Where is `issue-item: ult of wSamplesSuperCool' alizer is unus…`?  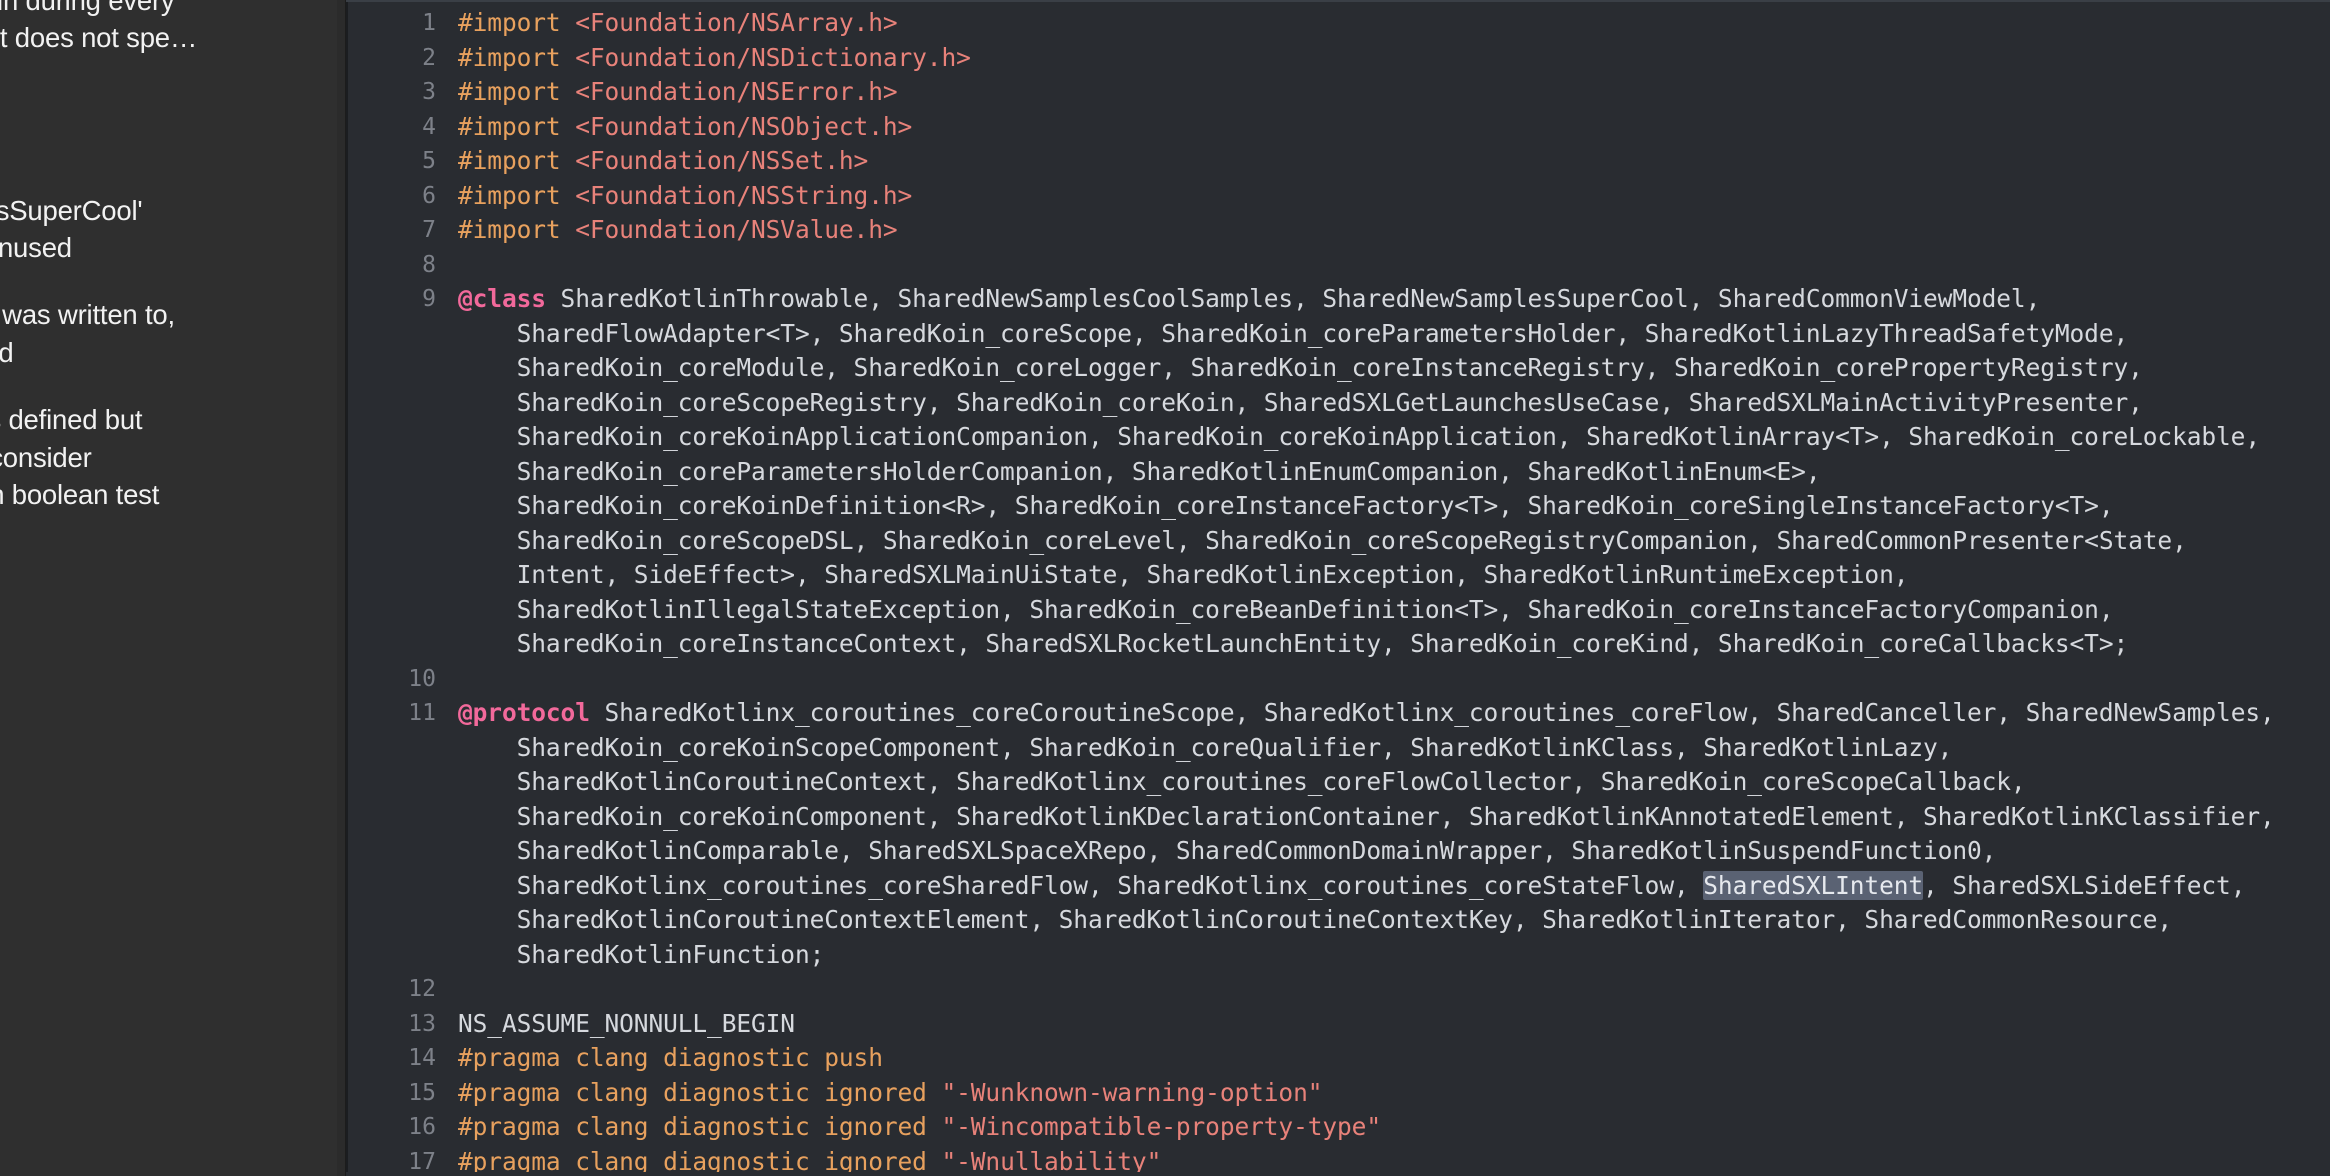
issue-item: ult of wSamplesSuperCool' alizer is unus… is located at coordinates (172, 210).